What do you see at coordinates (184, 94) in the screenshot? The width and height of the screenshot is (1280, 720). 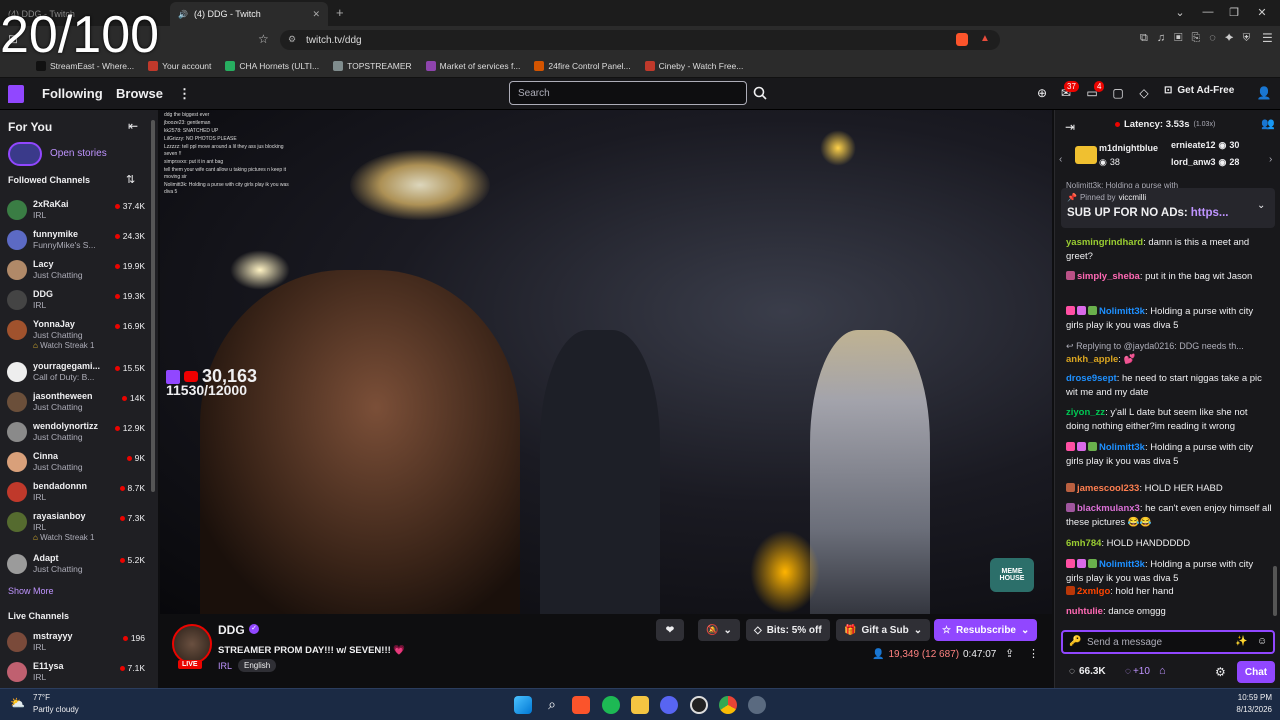 I see `more-menu-icon: ⋮` at bounding box center [184, 94].